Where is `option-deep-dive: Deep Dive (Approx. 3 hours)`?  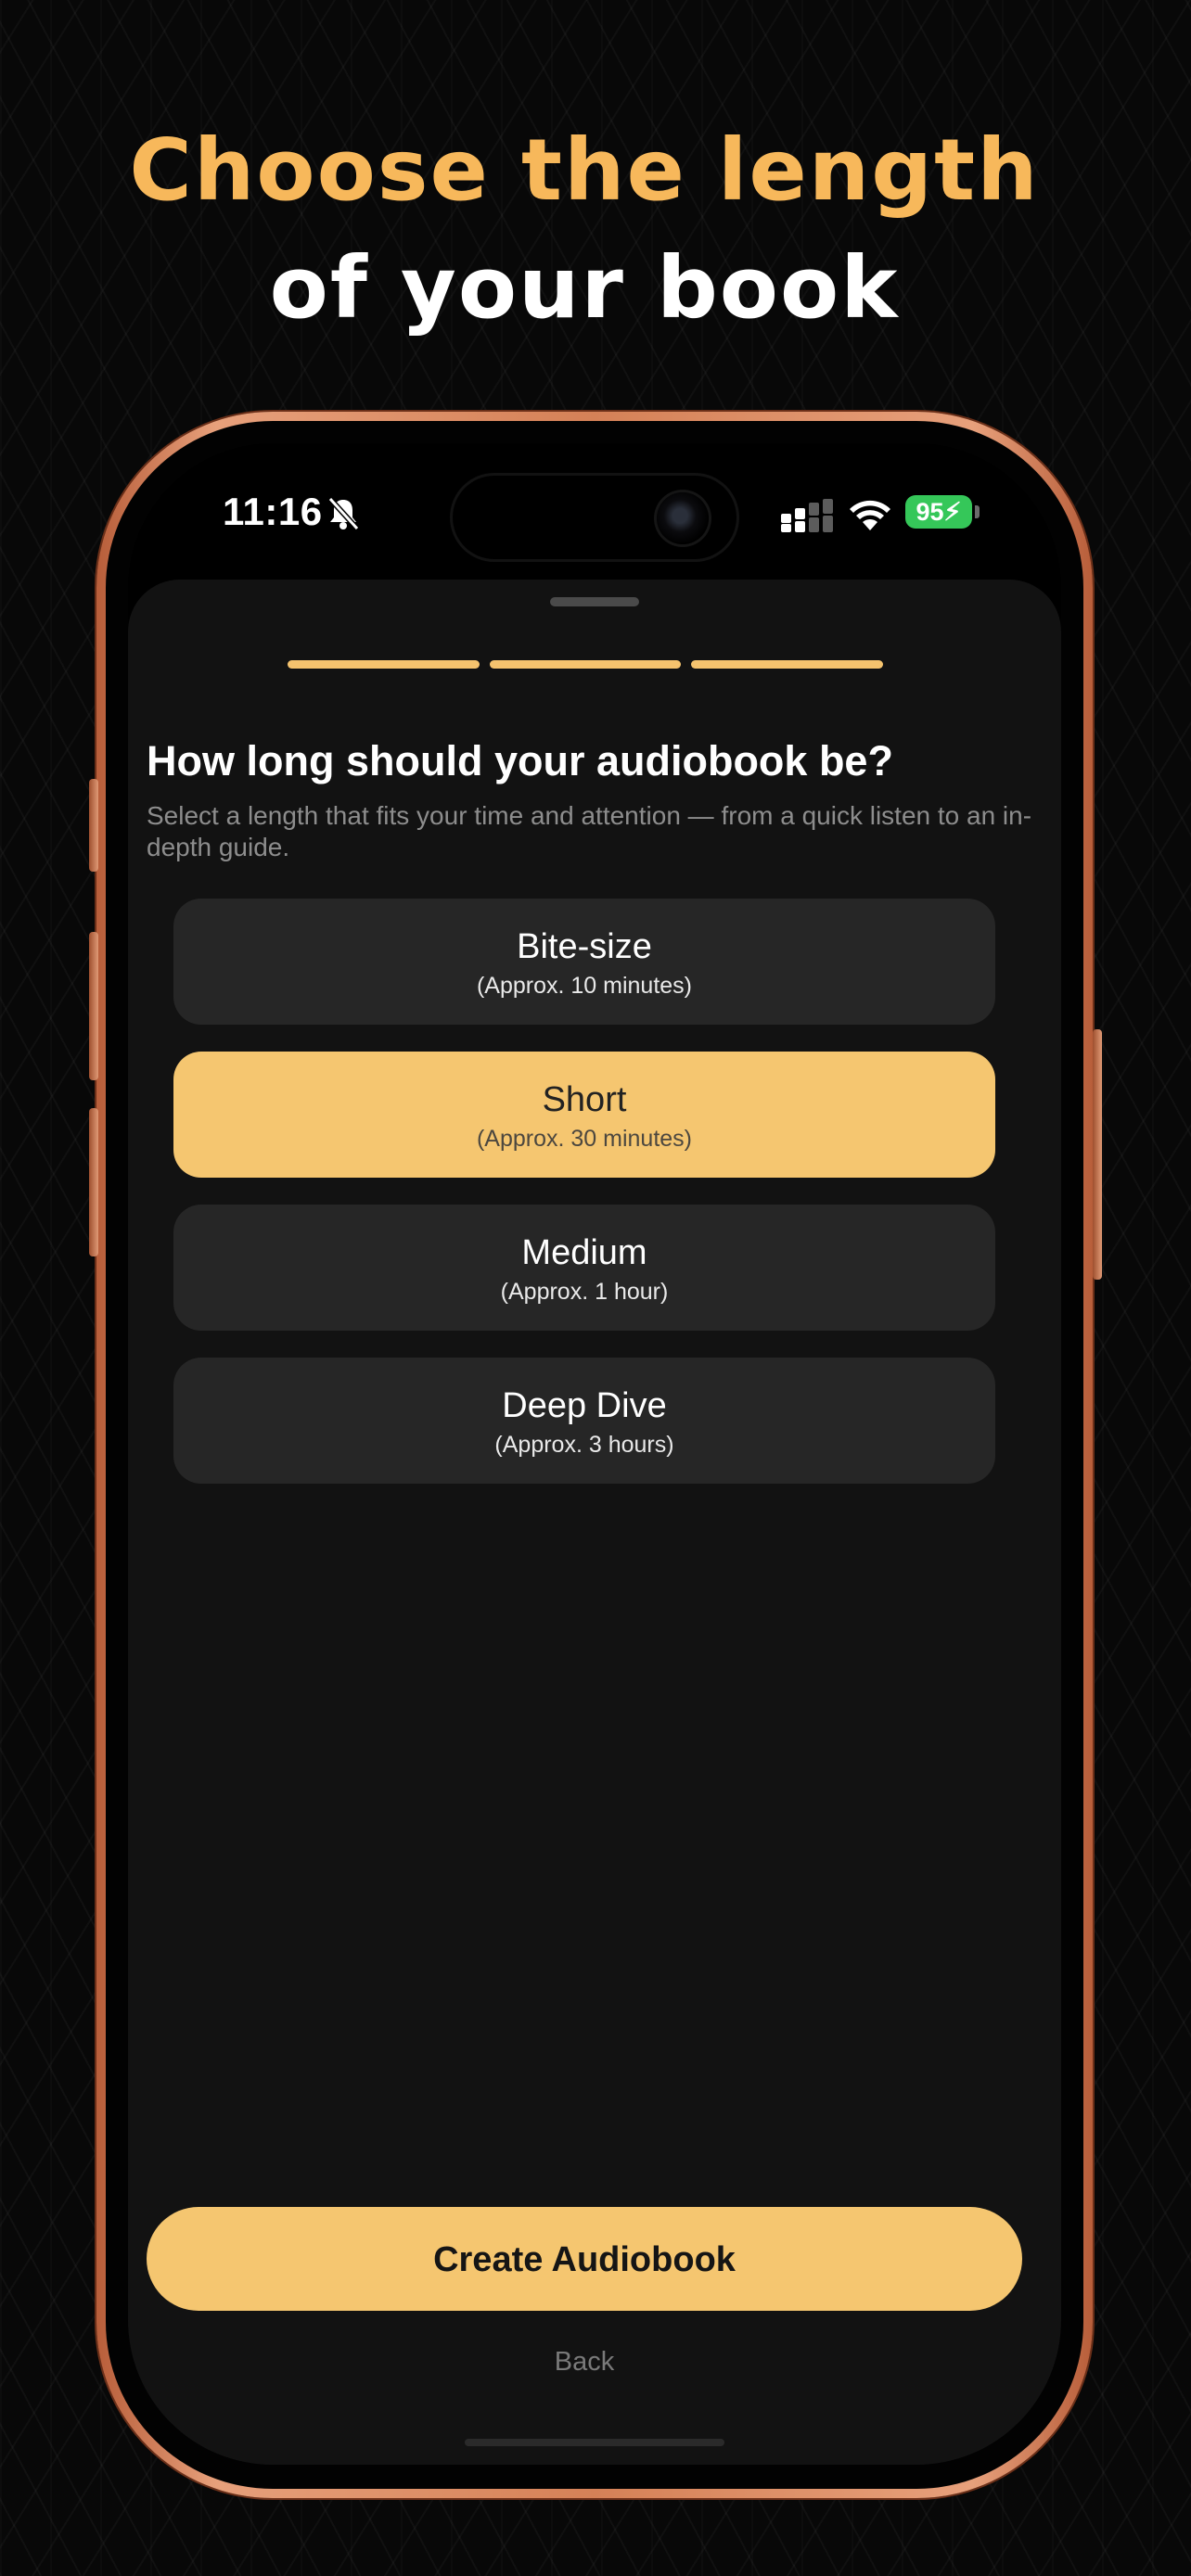
option-deep-dive: Deep Dive (Approx. 3 hours) is located at coordinates (584, 1421).